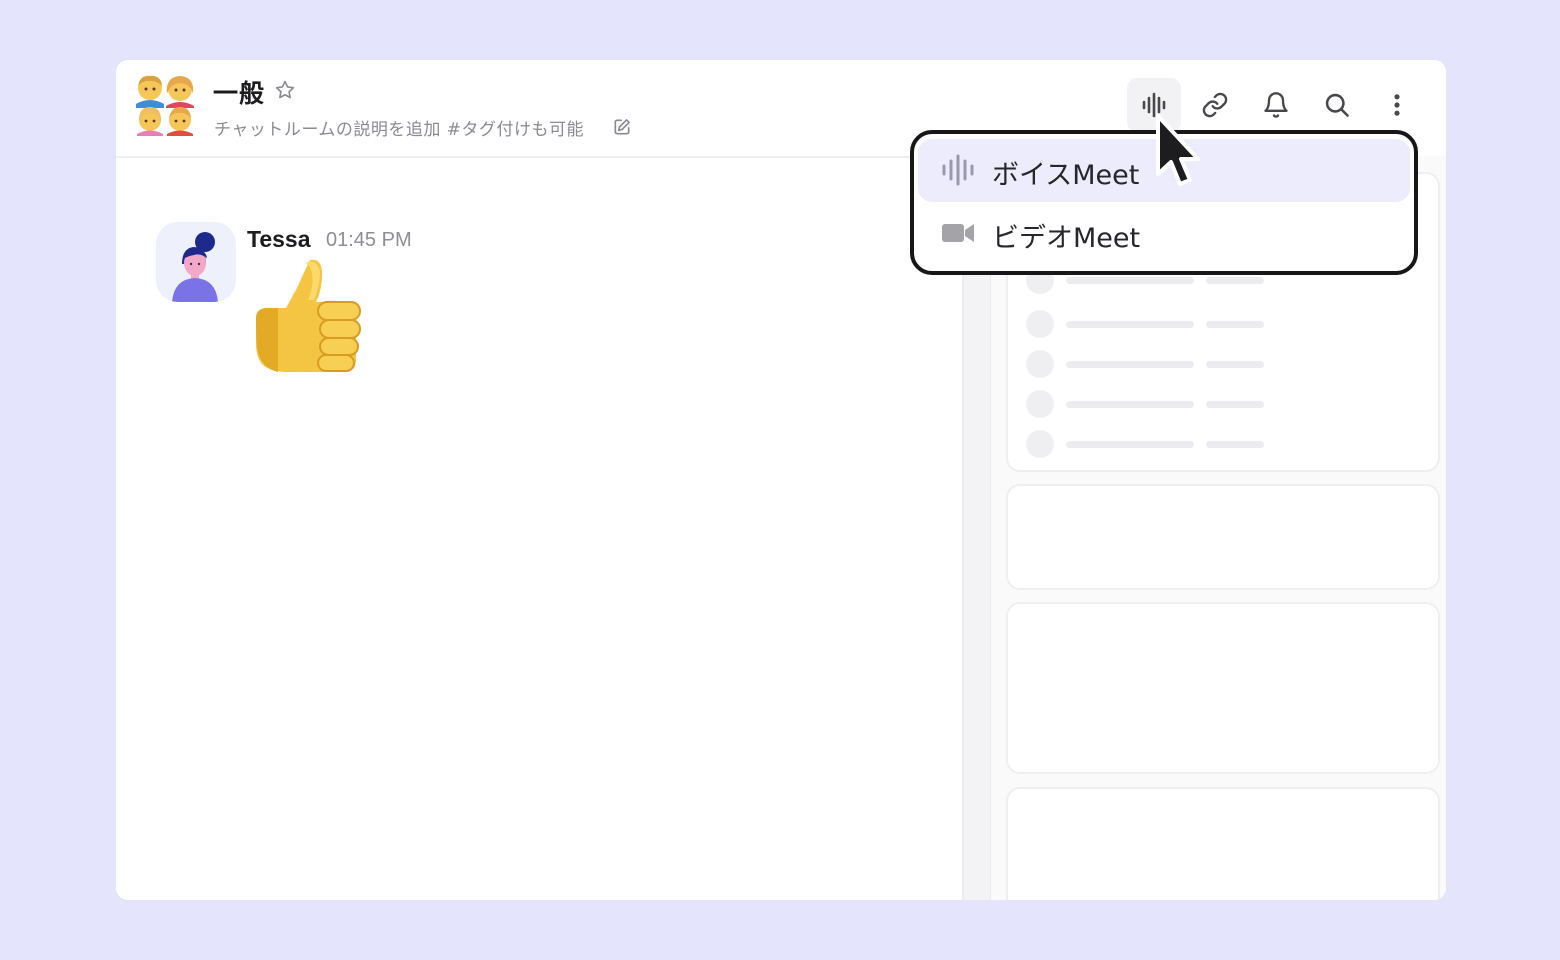 The width and height of the screenshot is (1560, 960). Describe the element at coordinates (285, 90) in the screenshot. I see `star-icon` at that location.